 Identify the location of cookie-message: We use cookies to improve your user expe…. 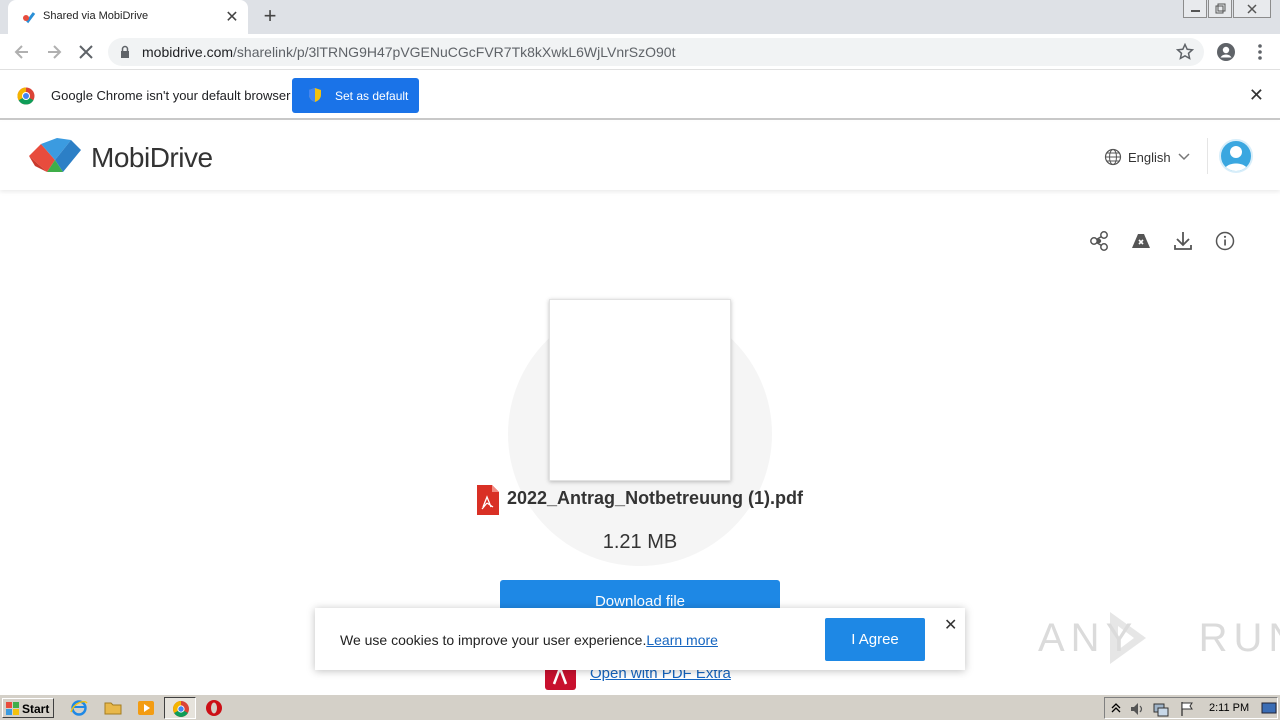
(493, 640).